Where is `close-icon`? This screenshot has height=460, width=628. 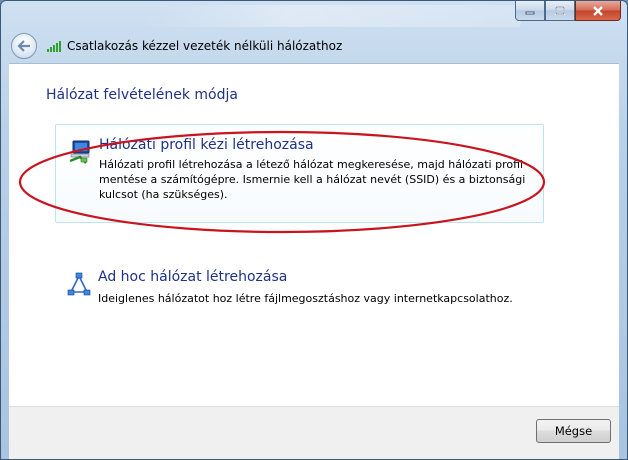
close-icon is located at coordinates (598, 10).